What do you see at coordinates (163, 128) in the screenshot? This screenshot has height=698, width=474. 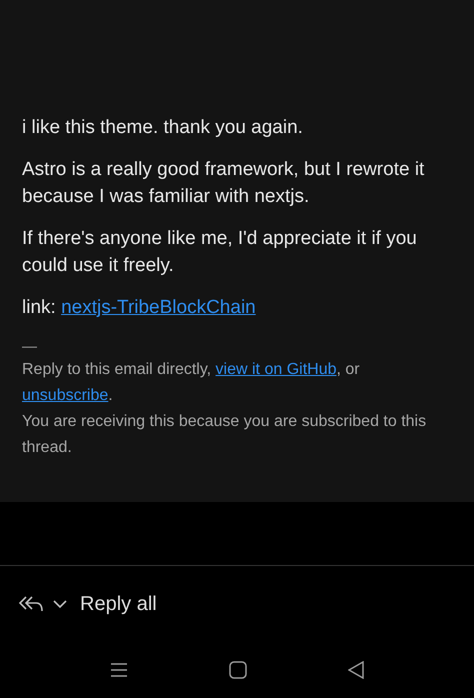 I see `message-paragraph: i like this theme. thank you again.` at bounding box center [163, 128].